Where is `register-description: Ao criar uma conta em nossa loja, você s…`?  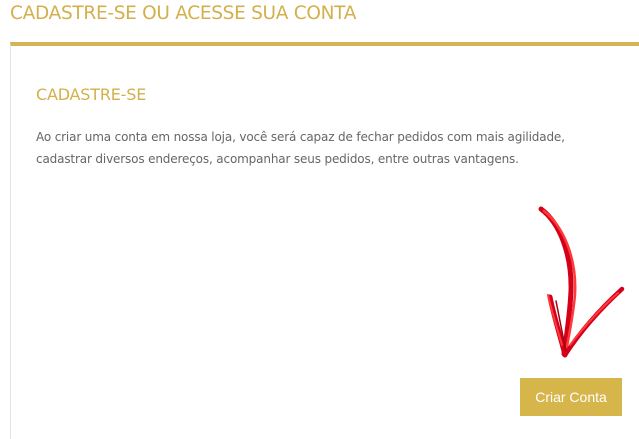
register-description: Ao criar uma conta em nossa loja, você s… is located at coordinates (300, 148).